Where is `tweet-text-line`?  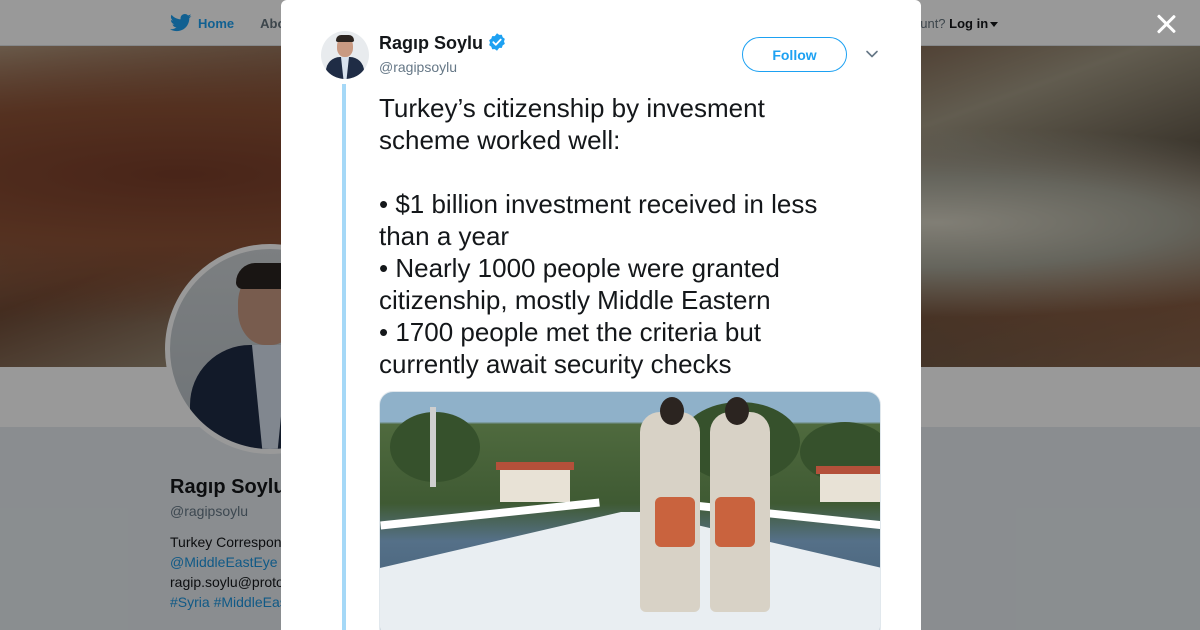 tweet-text-line is located at coordinates (629, 172).